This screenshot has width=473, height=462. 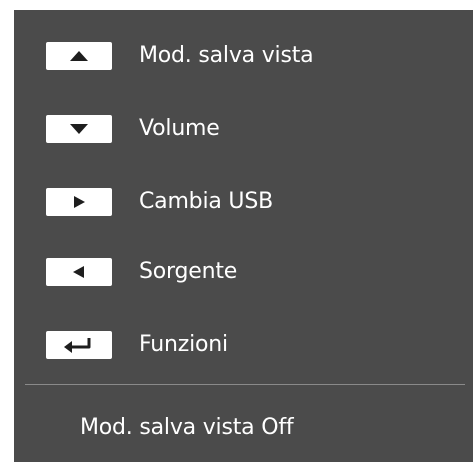 I want to click on up-key, so click(x=79, y=56).